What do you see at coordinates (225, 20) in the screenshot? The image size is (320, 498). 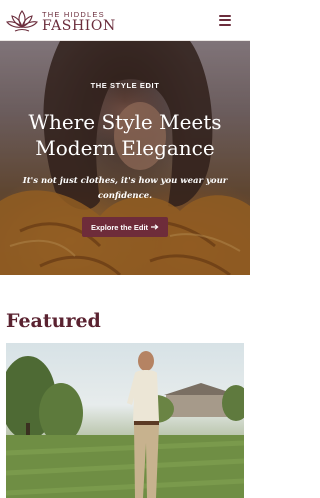 I see `hamburger-menu-icon` at bounding box center [225, 20].